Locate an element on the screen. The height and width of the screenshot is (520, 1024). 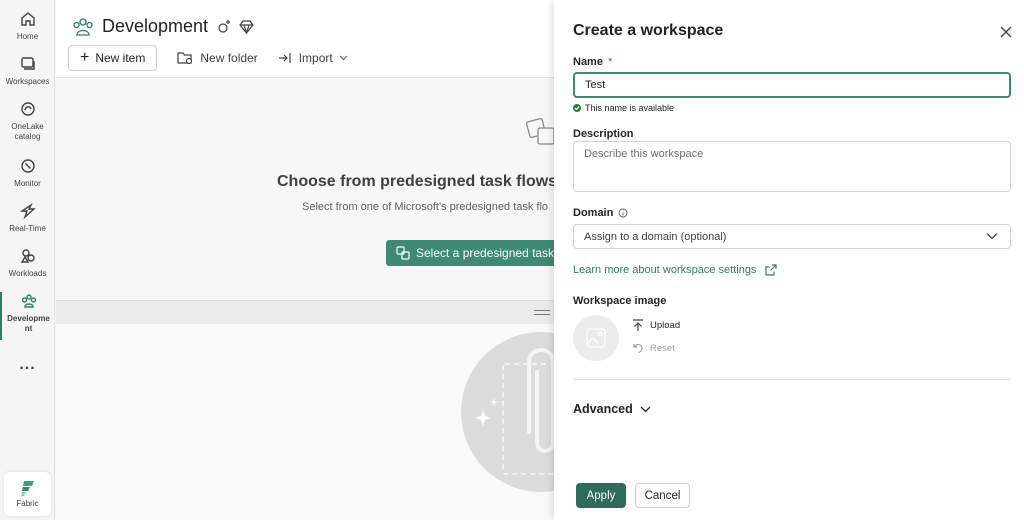
rail-item-real-time: Real-Time is located at coordinates (27, 218).